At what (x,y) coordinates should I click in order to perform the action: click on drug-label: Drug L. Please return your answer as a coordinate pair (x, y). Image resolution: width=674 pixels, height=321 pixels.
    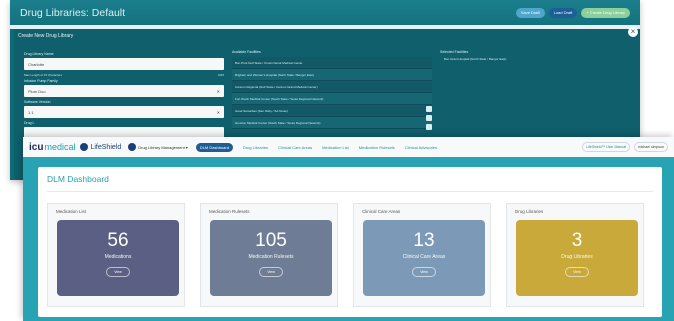
    Looking at the image, I should click on (29, 123).